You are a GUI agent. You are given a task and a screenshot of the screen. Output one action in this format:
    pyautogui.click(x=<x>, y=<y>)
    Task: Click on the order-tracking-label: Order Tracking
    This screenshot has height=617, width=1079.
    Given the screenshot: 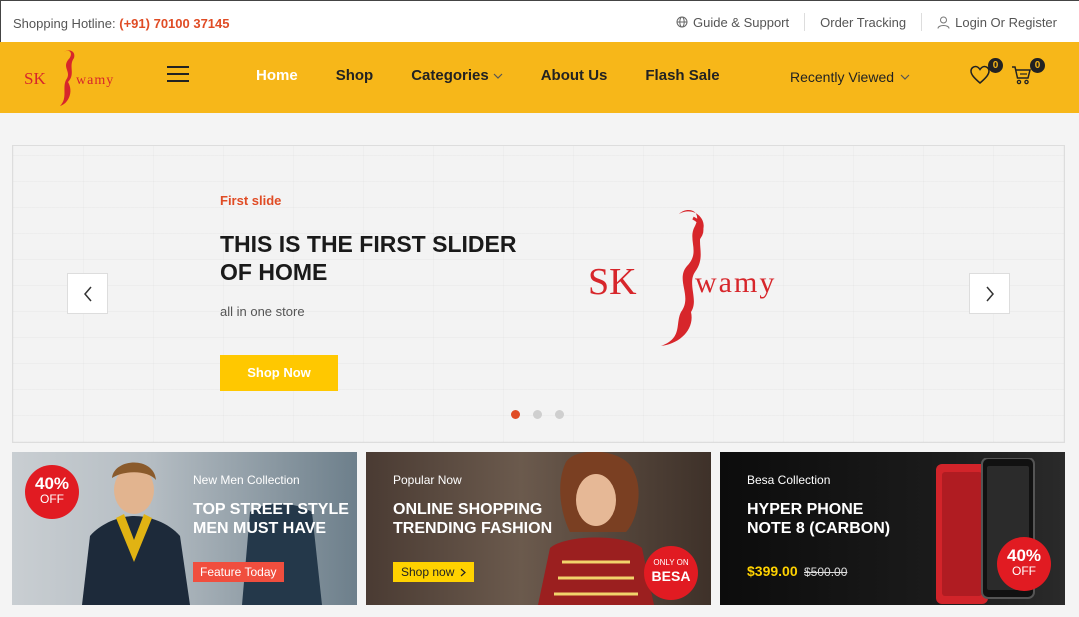 What is the action you would take?
    pyautogui.click(x=863, y=22)
    